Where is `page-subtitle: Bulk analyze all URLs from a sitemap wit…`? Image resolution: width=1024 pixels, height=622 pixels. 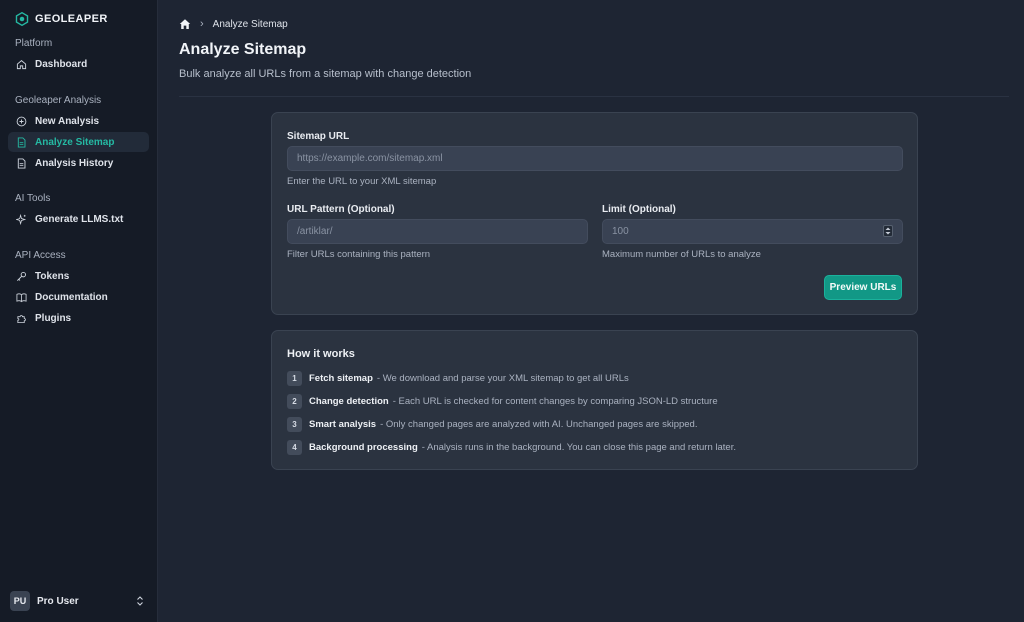
page-subtitle: Bulk analyze all URLs from a sitemap wit… is located at coordinates (325, 74).